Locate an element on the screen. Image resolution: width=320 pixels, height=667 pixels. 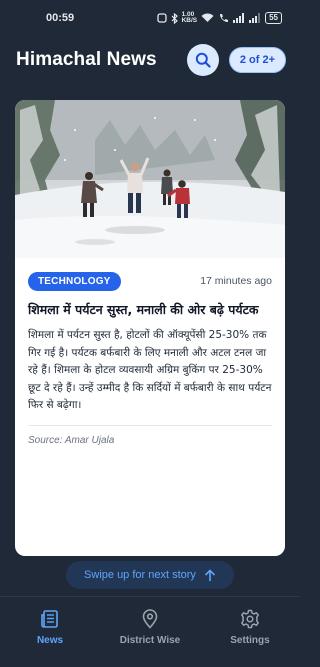
battery-indicator: 55 is located at coordinates (273, 18).